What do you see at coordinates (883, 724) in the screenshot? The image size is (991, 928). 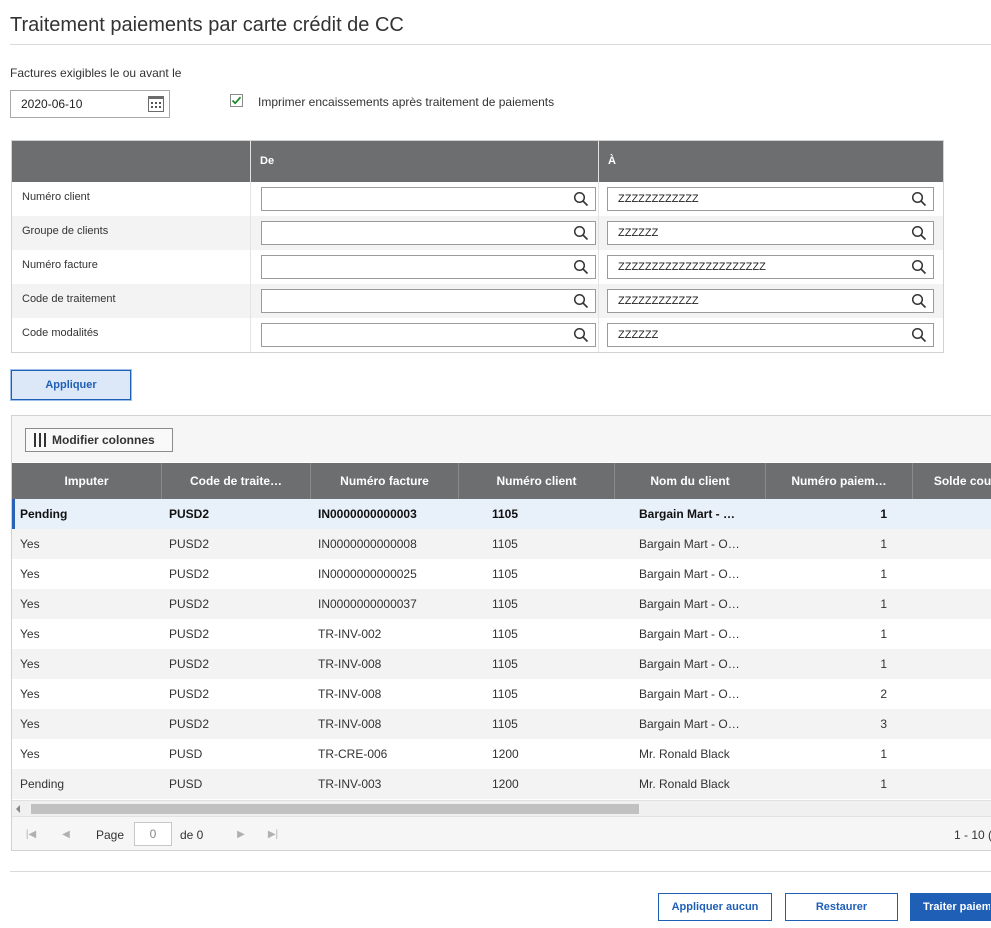 I see `cell-payment-number: 3` at bounding box center [883, 724].